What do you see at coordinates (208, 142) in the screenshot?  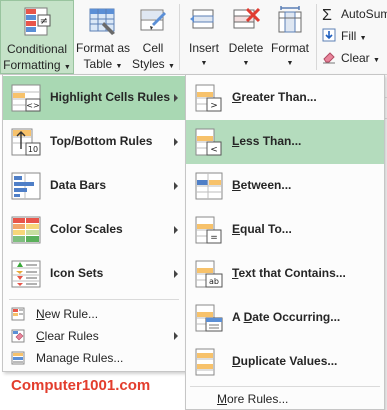 I see `less-than-icon: <` at bounding box center [208, 142].